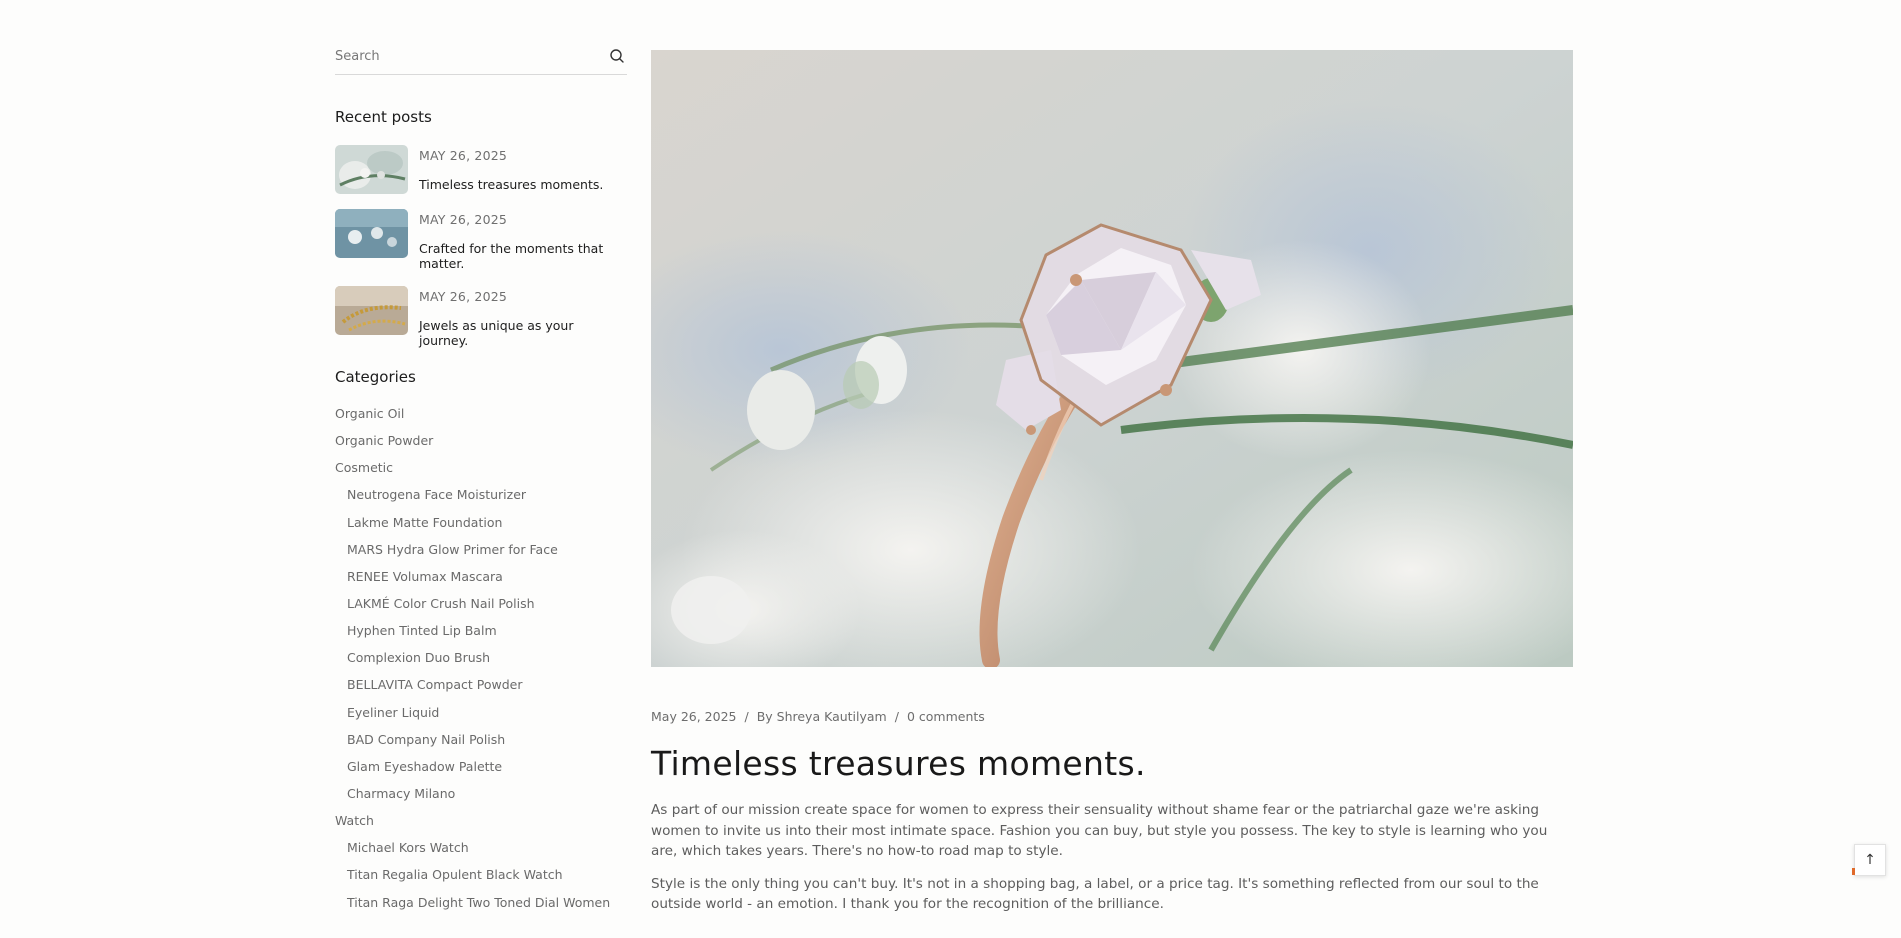 The image size is (1901, 938). What do you see at coordinates (481, 853) in the screenshot?
I see `subcategory-link: Michael Kors Watch` at bounding box center [481, 853].